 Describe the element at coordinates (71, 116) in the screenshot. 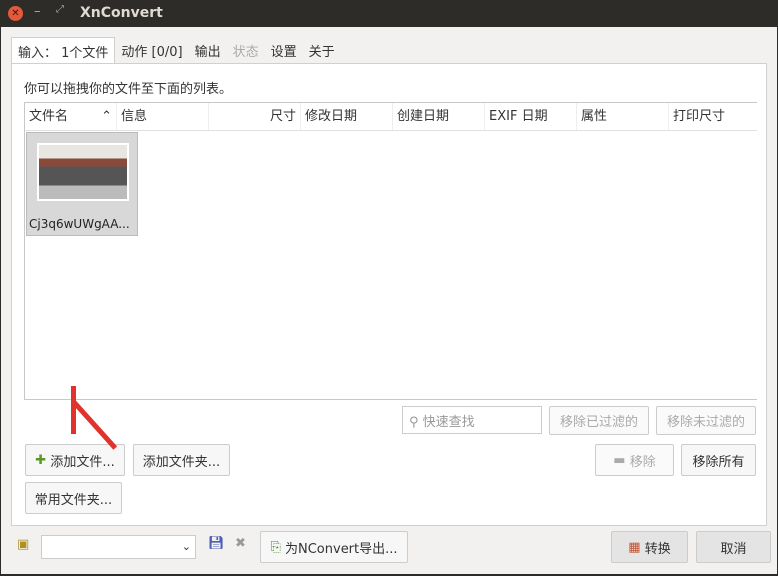

I see `col-filename: 文件名 ⌃` at that location.